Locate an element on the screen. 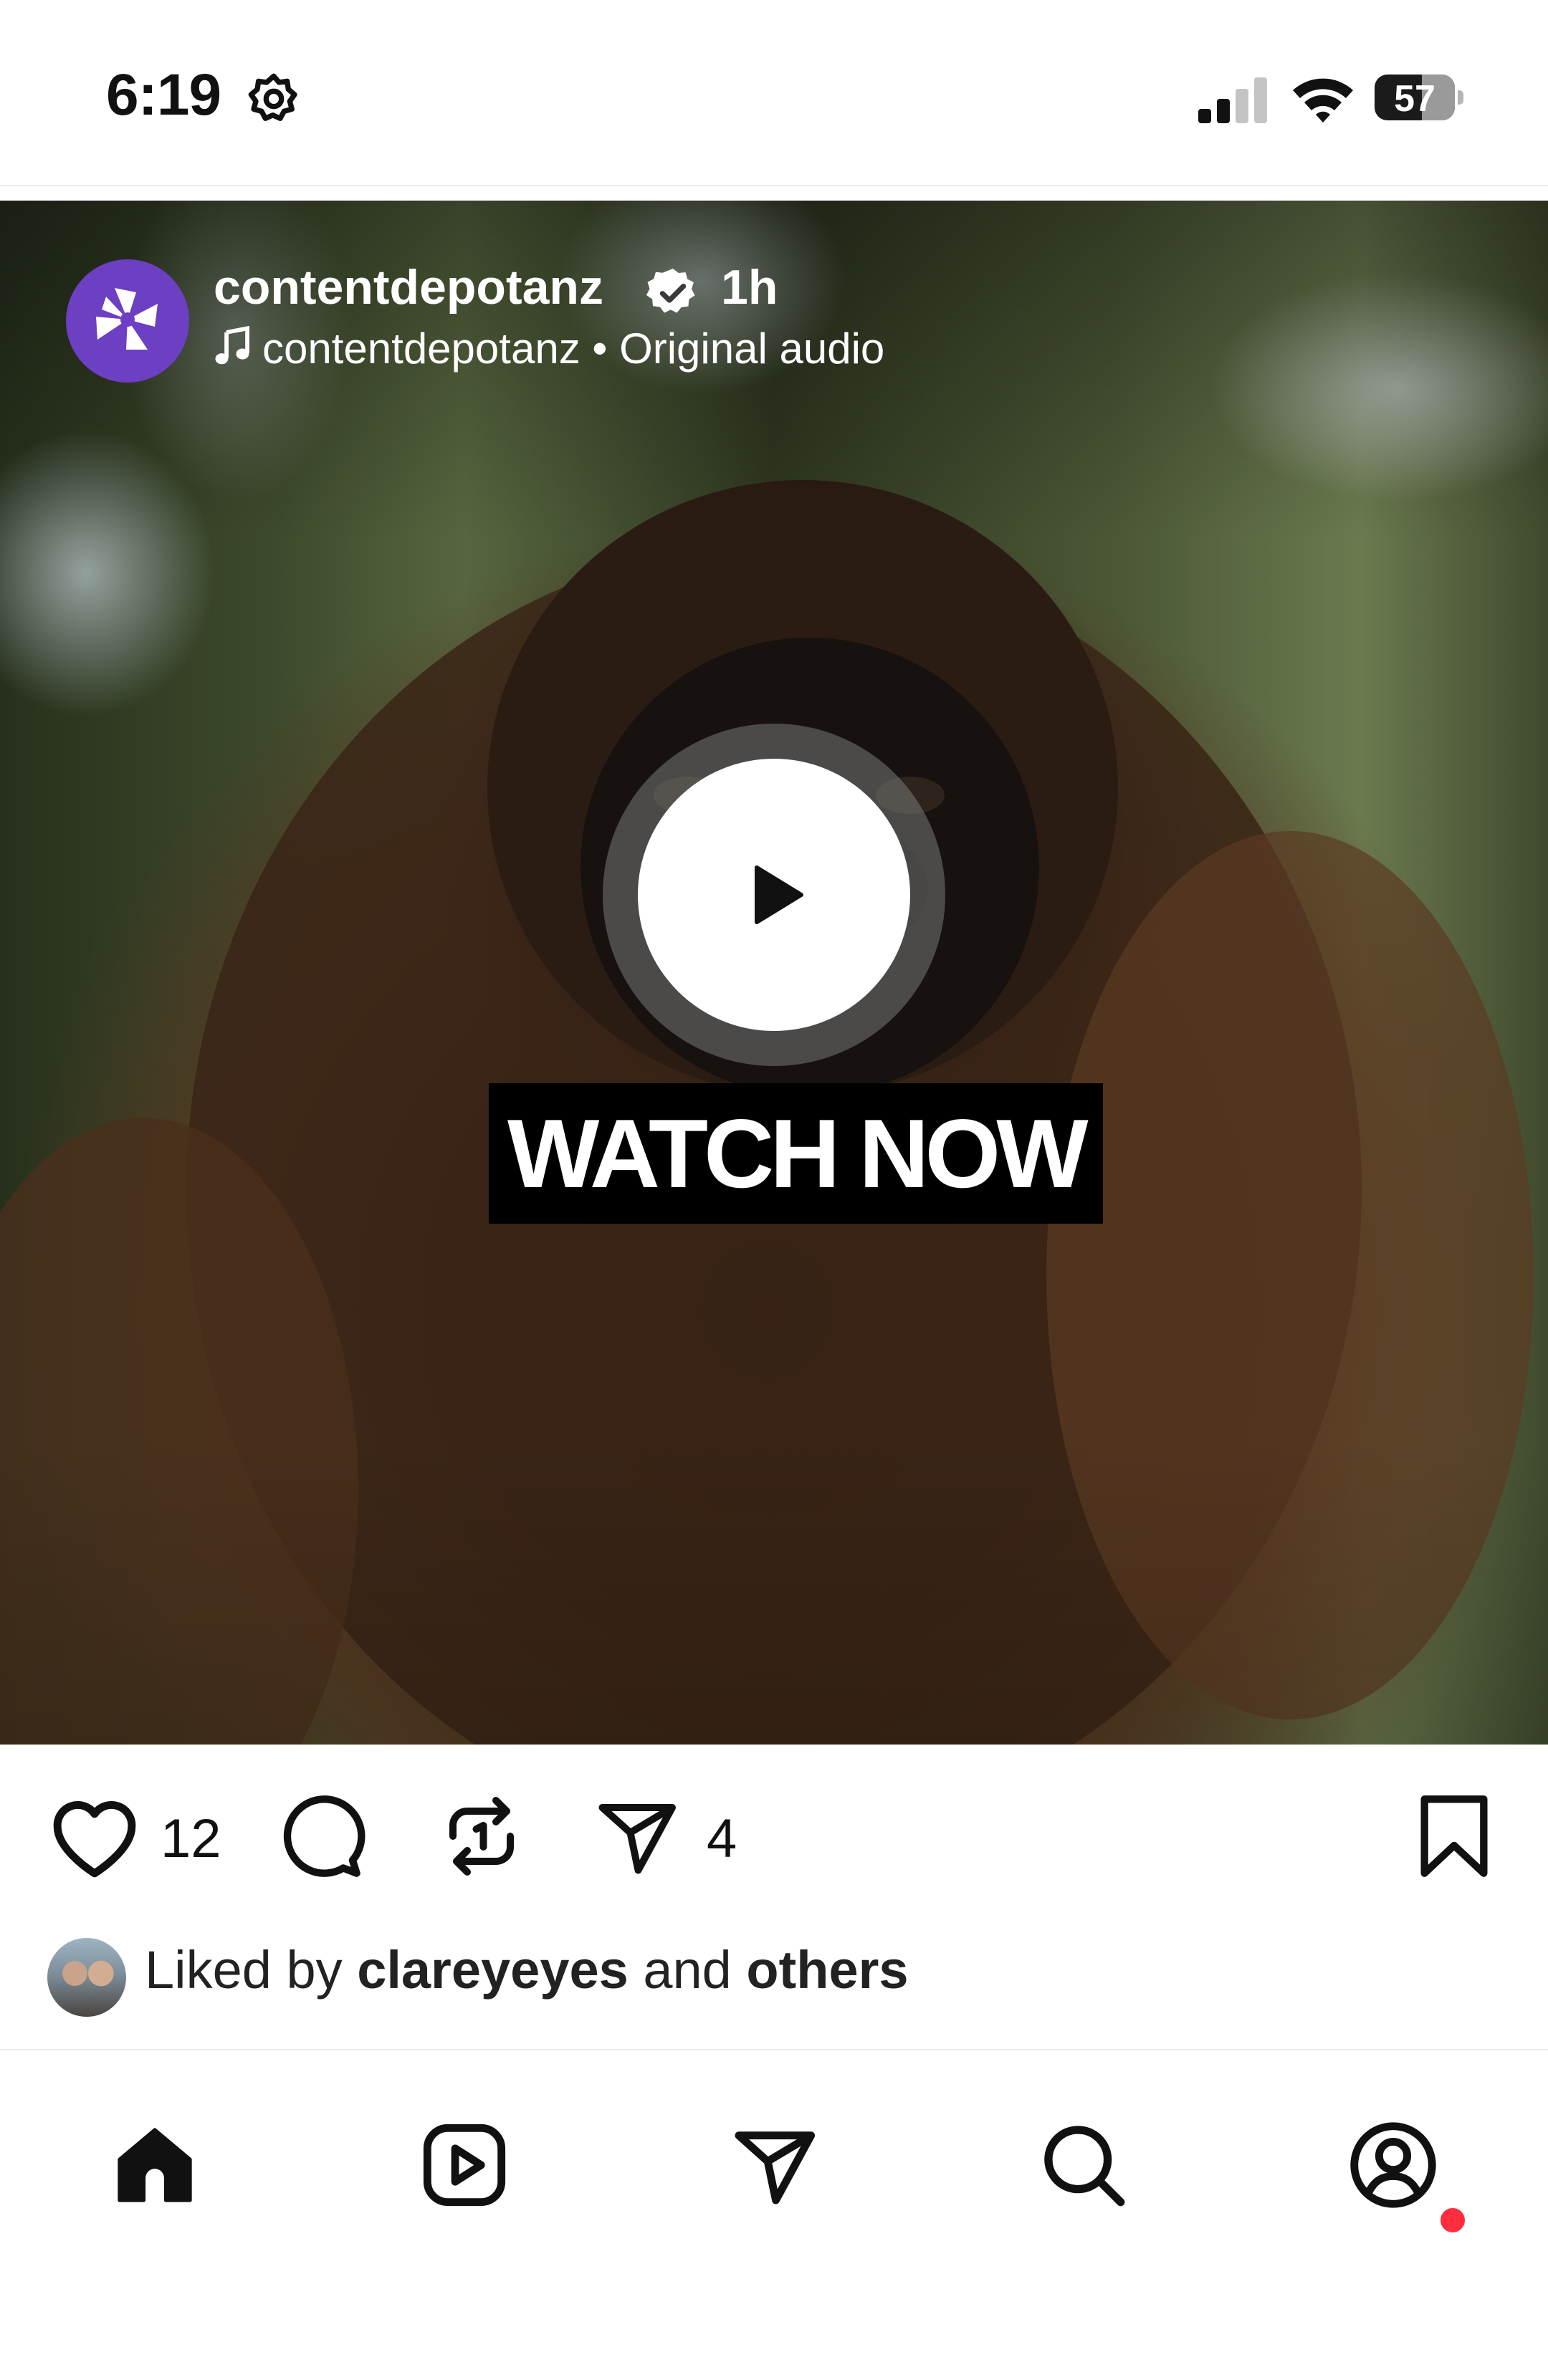  post-actions: 12 4 Liked by clareyeyes and others is located at coordinates (774, 1899).